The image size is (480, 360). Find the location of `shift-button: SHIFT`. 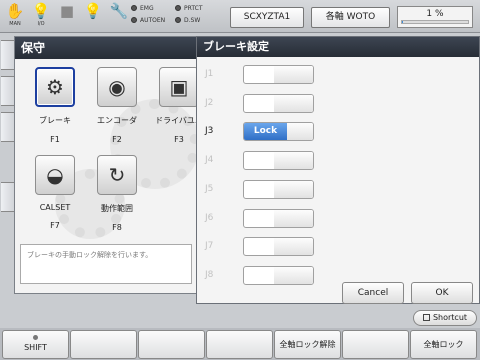

shift-button: SHIFT is located at coordinates (35, 344).